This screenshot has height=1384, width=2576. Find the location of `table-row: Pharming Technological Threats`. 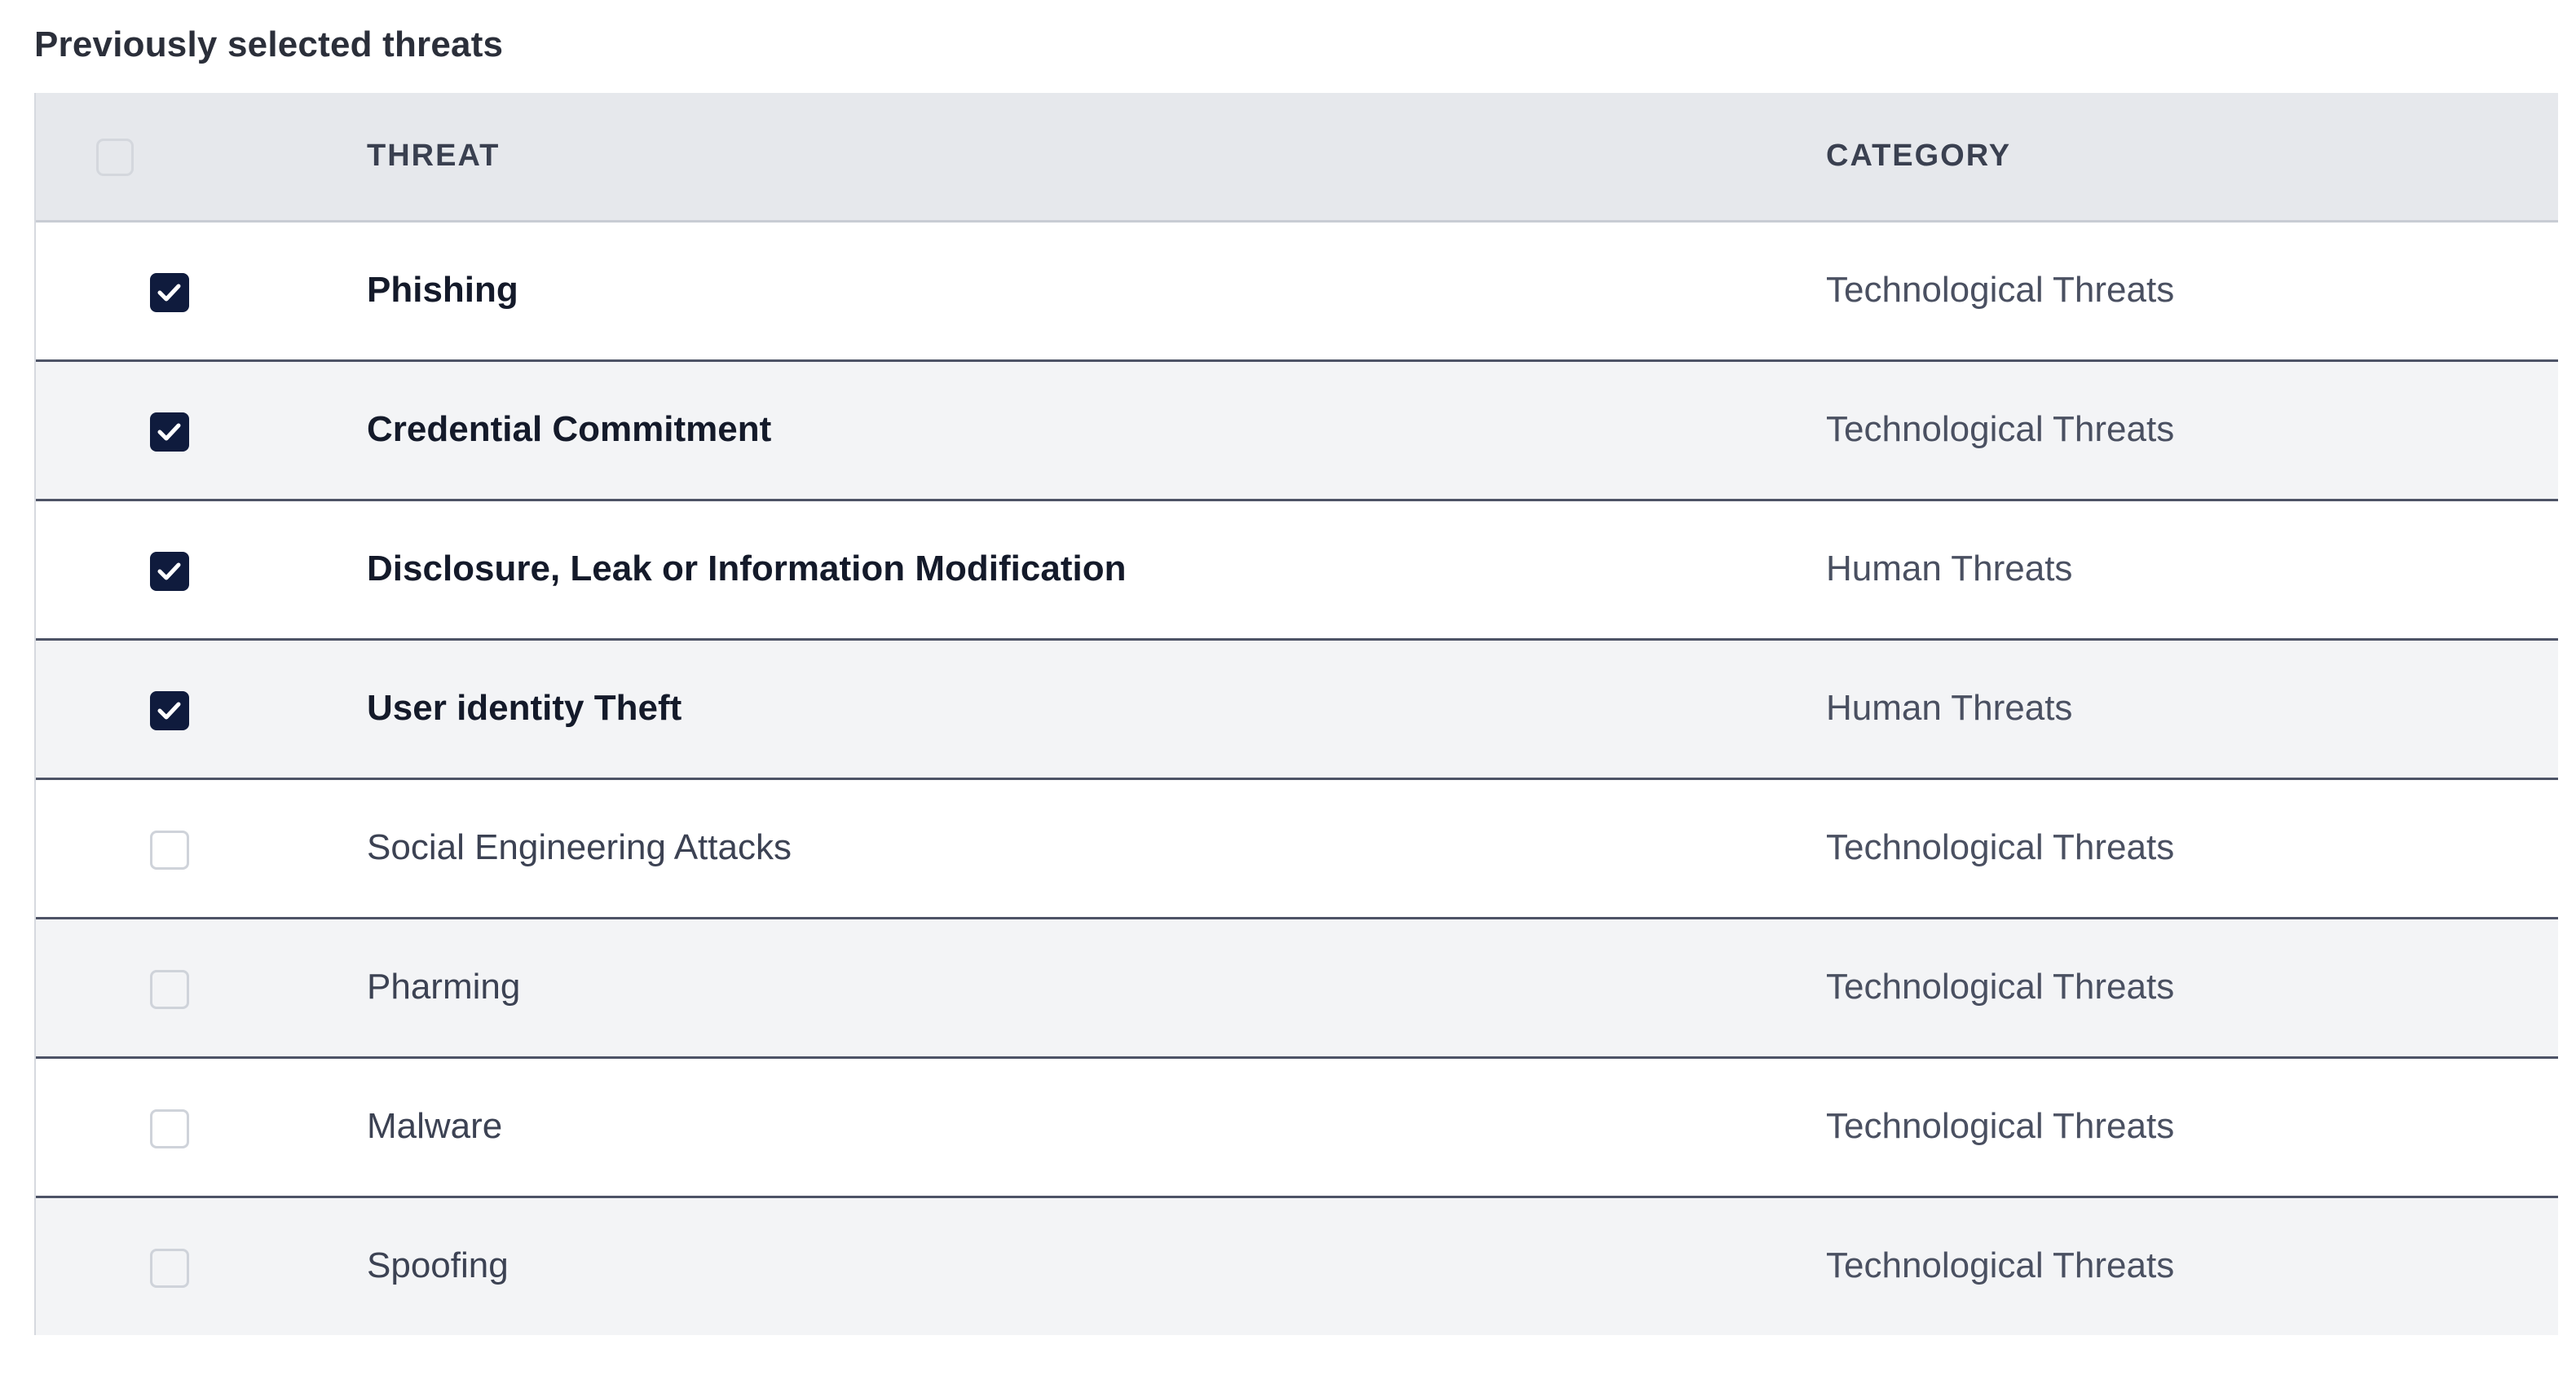

table-row: Pharming Technological Threats is located at coordinates (1297, 989).